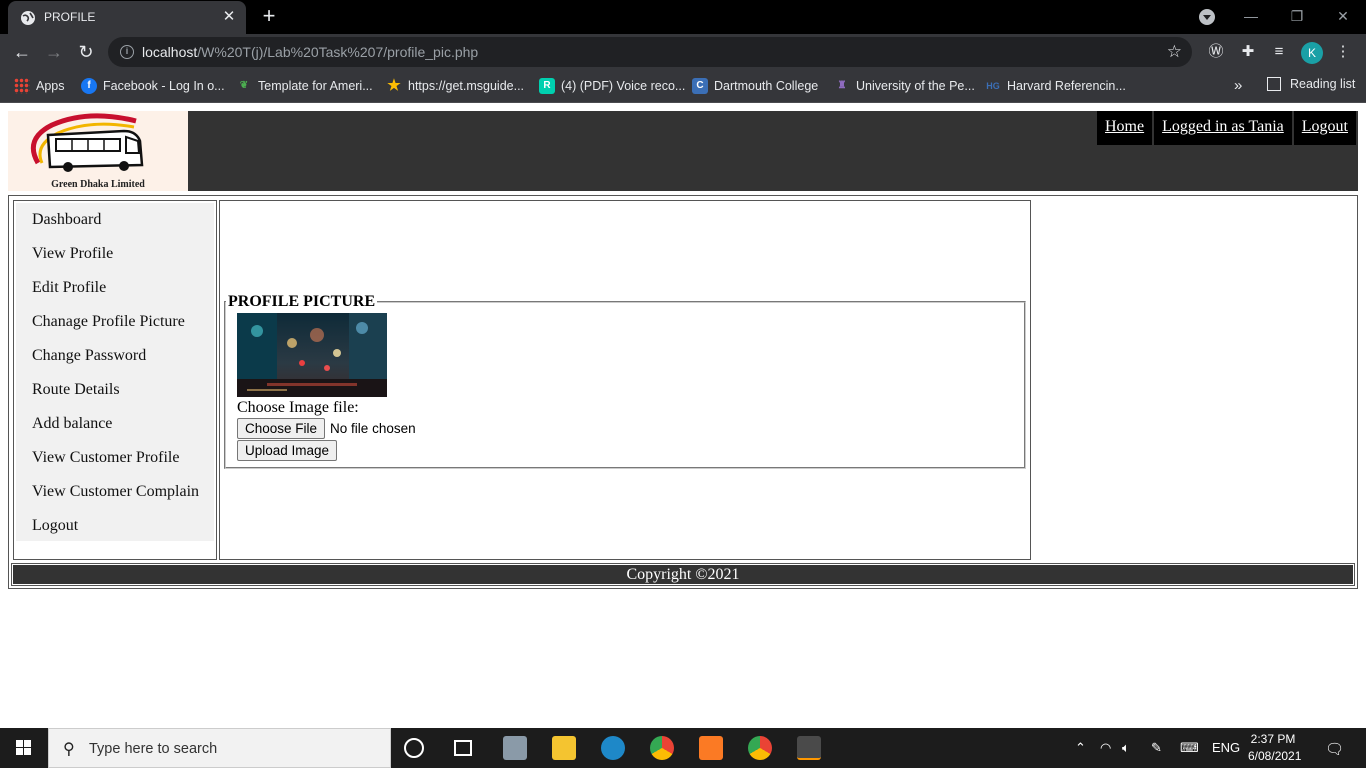 The image size is (1366, 768). Describe the element at coordinates (1125, 128) in the screenshot. I see `nav-home-link: Home` at that location.